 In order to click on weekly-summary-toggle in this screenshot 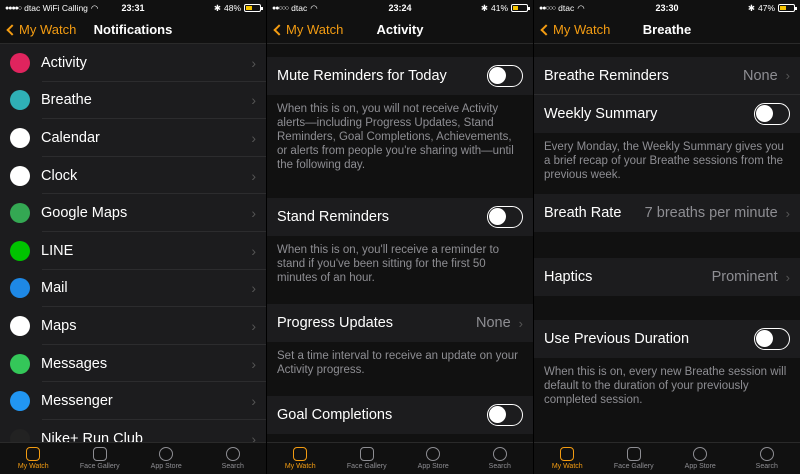, I will do `click(772, 114)`.